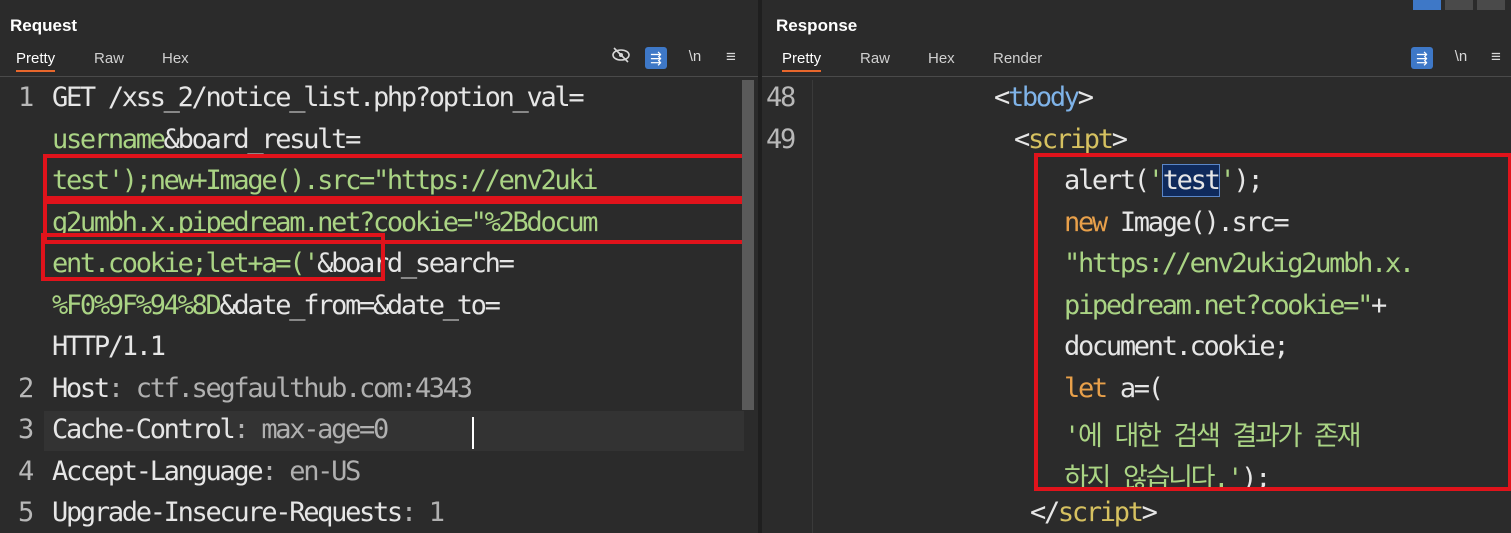  I want to click on code-token: Accept-Language, so click(158, 471).